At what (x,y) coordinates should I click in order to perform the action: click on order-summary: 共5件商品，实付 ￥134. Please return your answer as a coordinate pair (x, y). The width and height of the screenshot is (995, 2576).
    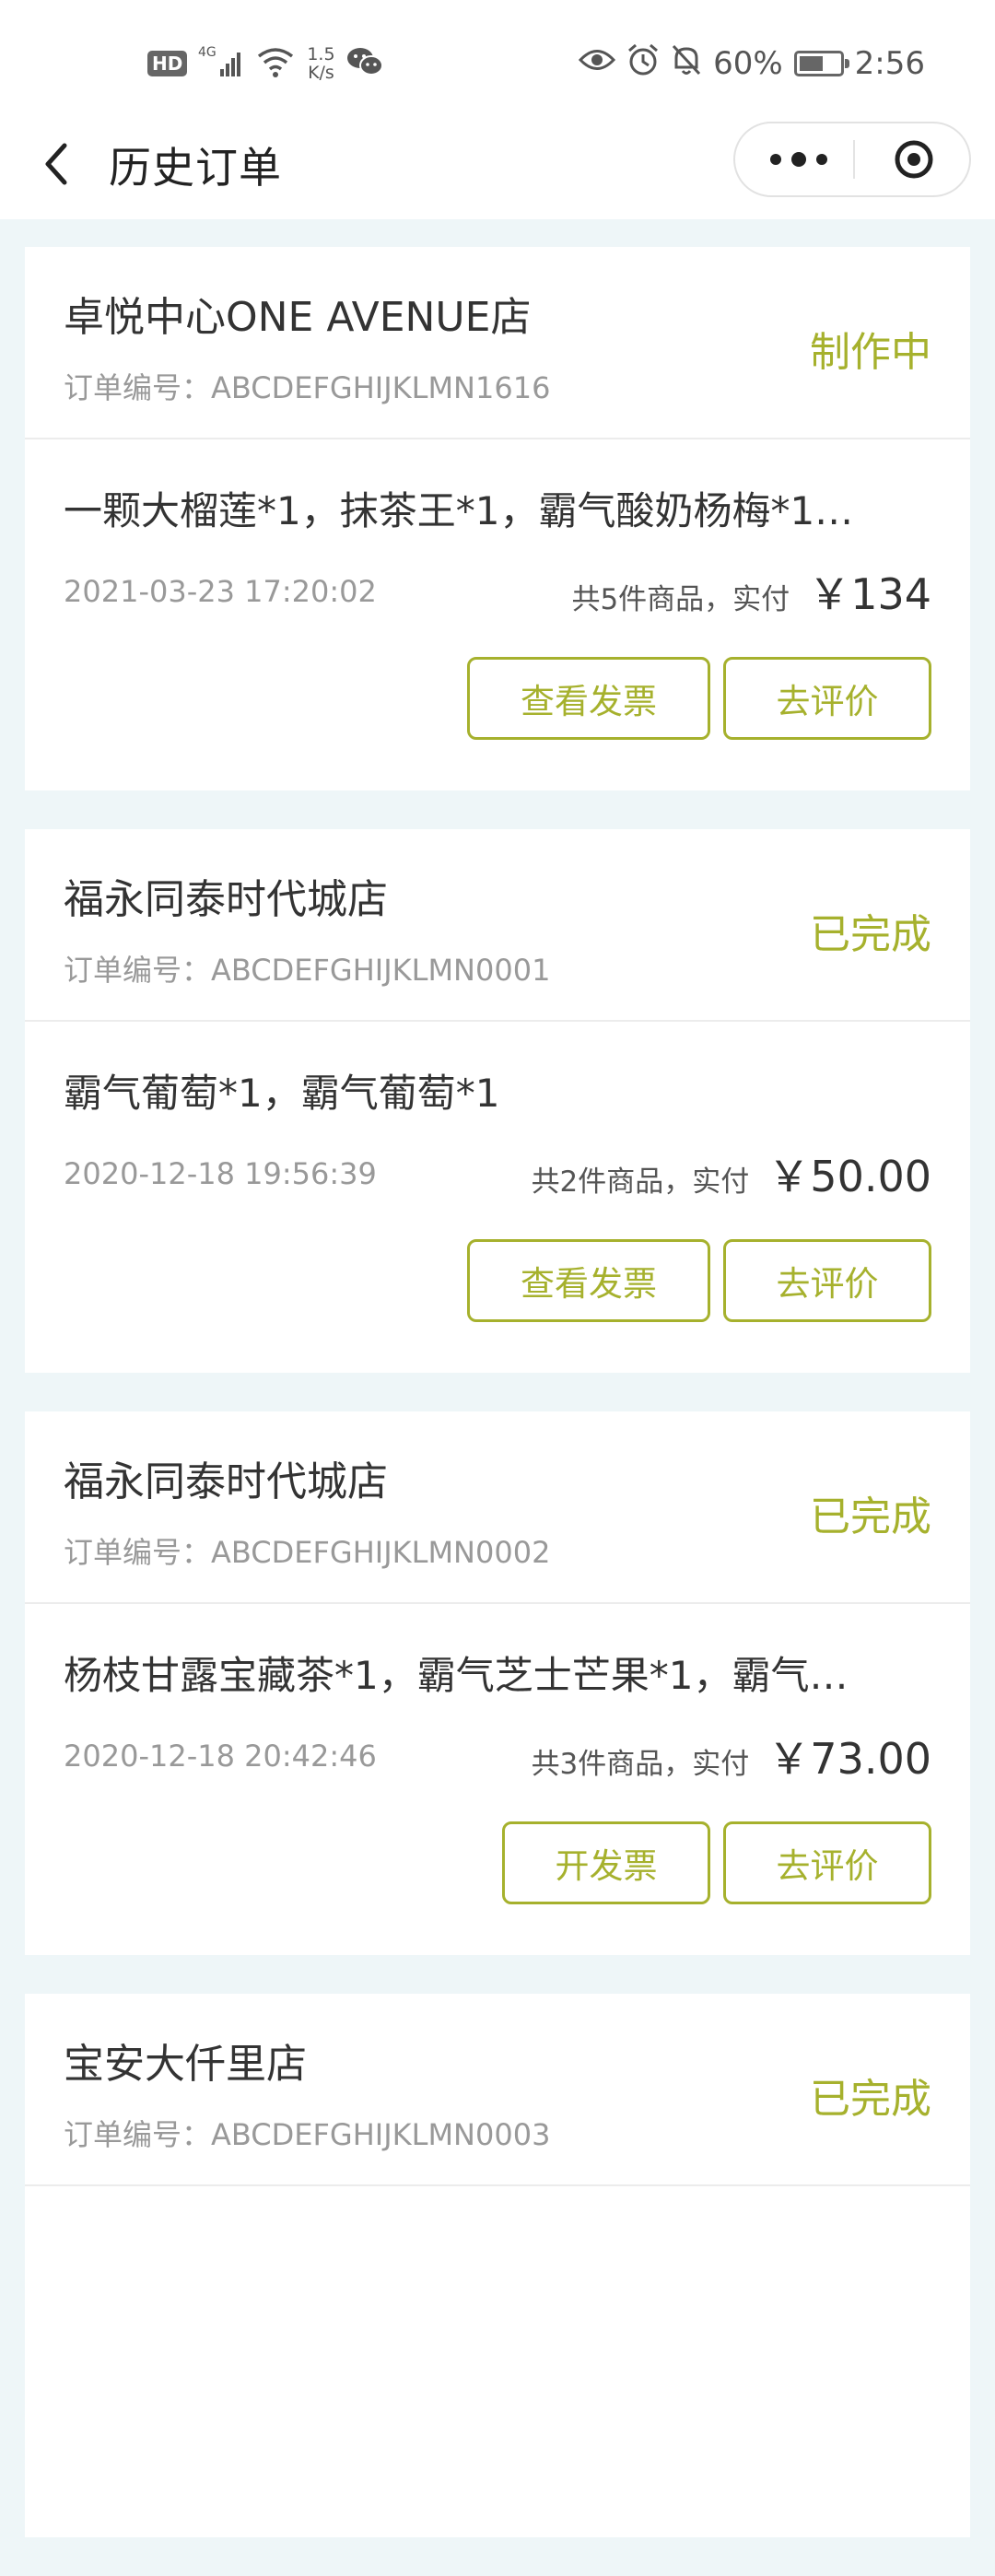
    Looking at the image, I should click on (751, 591).